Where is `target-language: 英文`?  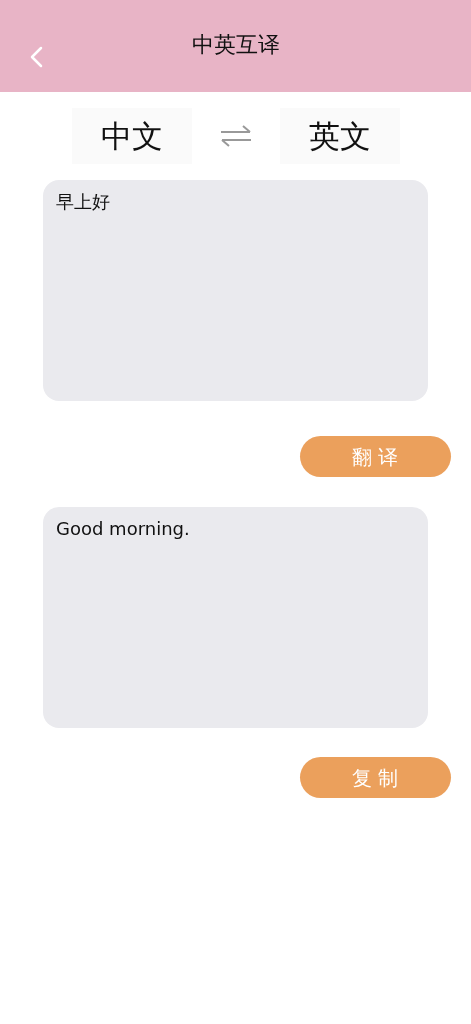 target-language: 英文 is located at coordinates (339, 136).